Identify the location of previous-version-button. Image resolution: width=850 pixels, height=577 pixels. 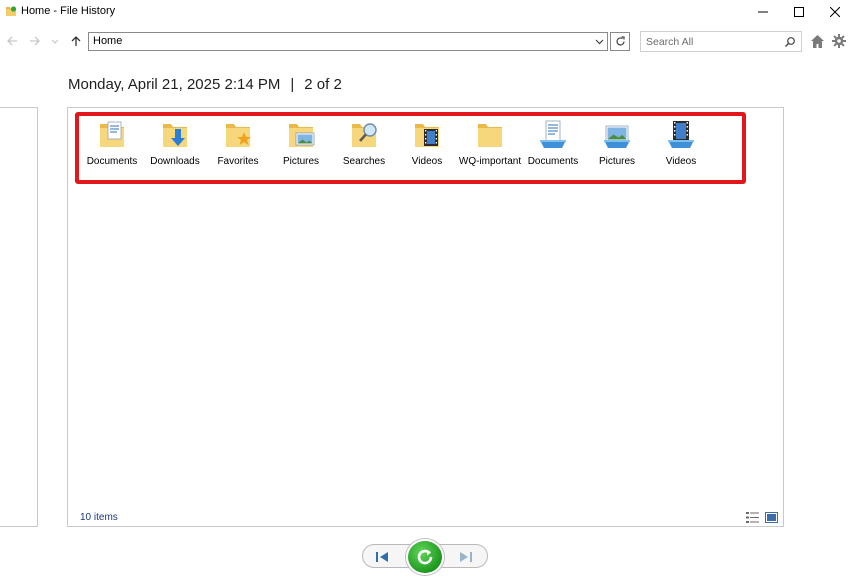
(382, 557).